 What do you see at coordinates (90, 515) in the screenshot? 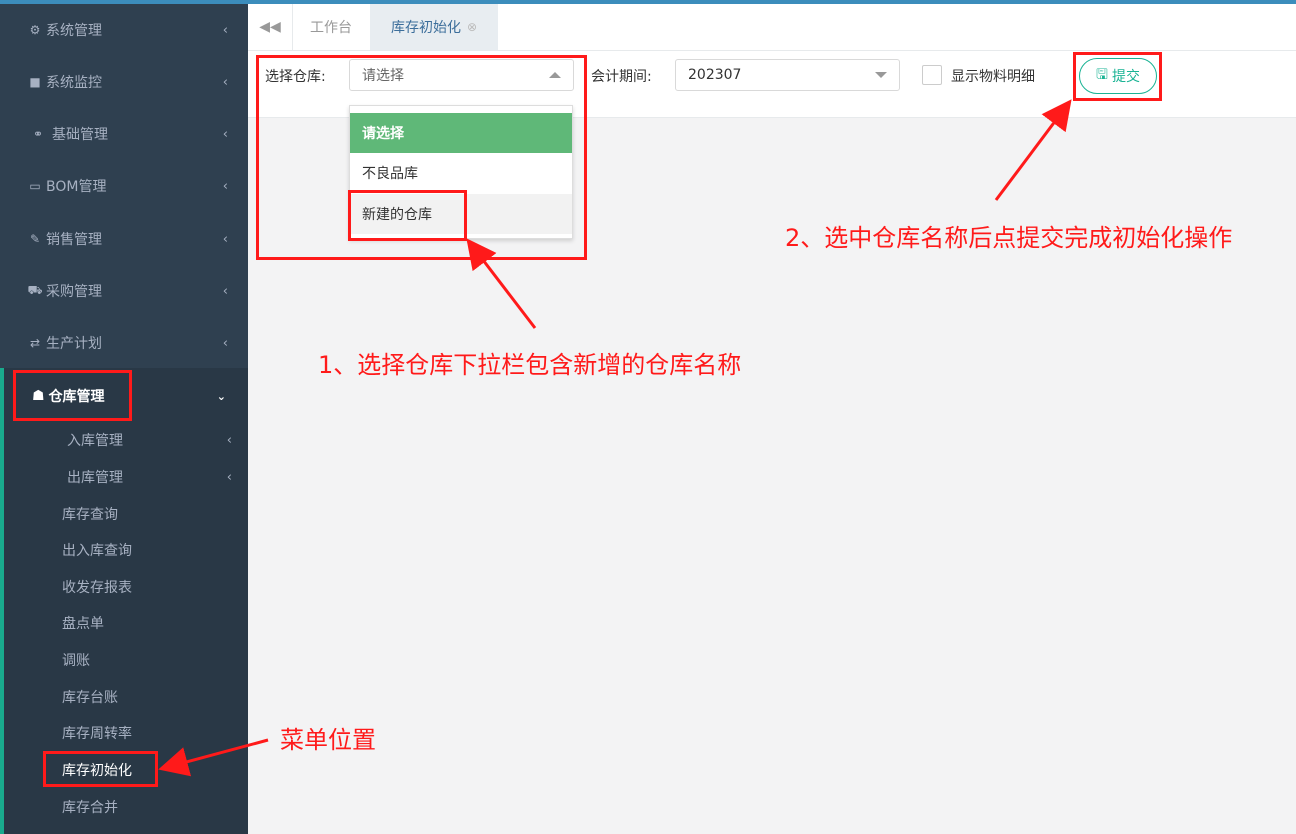
I see `sidebar-subitem-label: 库存查询` at bounding box center [90, 515].